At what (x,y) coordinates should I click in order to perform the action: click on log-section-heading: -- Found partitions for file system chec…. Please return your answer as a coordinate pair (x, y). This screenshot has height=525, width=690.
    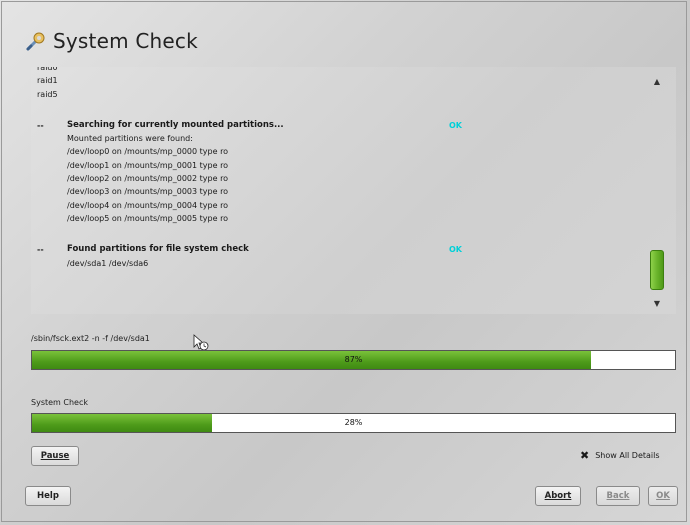
    Looking at the image, I should click on (336, 249).